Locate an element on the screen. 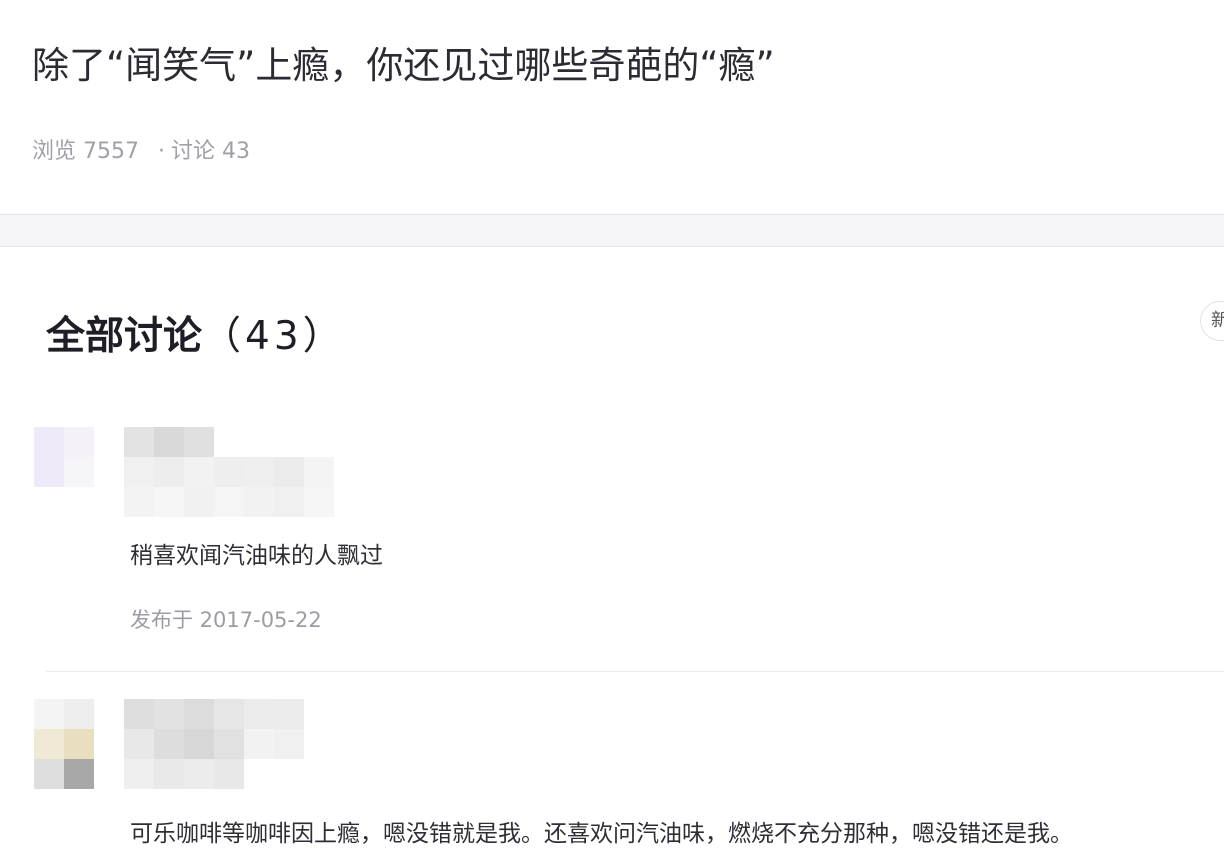  question-stats: 浏览 7557 · 讨论 43 is located at coordinates (141, 152).